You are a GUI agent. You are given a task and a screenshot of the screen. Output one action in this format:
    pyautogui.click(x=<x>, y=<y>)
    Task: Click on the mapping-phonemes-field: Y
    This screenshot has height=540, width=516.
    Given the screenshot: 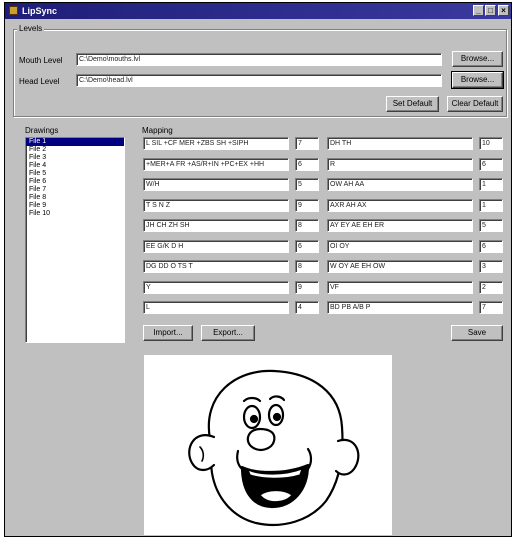 What is the action you would take?
    pyautogui.click(x=216, y=287)
    